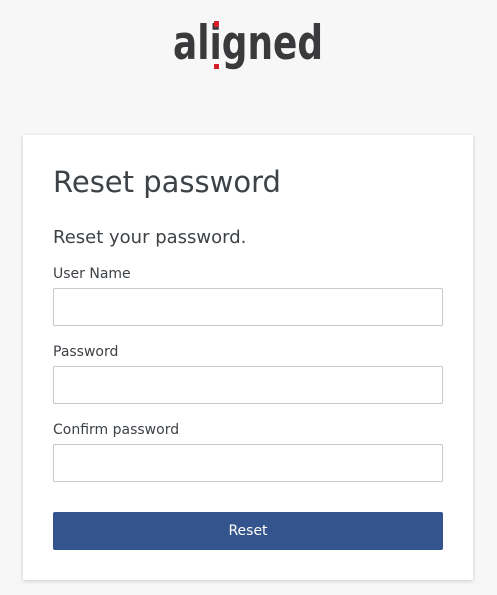 Image resolution: width=497 pixels, height=595 pixels. Describe the element at coordinates (150, 237) in the screenshot. I see `page-subtitle: Reset your password.` at that location.